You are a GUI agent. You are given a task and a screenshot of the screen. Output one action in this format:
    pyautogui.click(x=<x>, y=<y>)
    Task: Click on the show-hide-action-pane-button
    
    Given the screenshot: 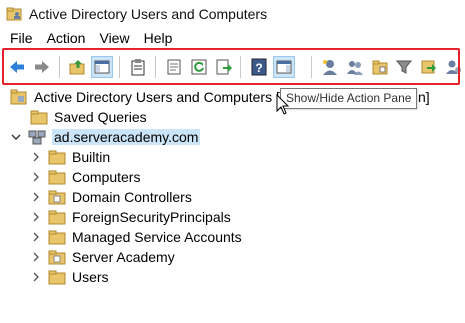 What is the action you would take?
    pyautogui.click(x=284, y=67)
    